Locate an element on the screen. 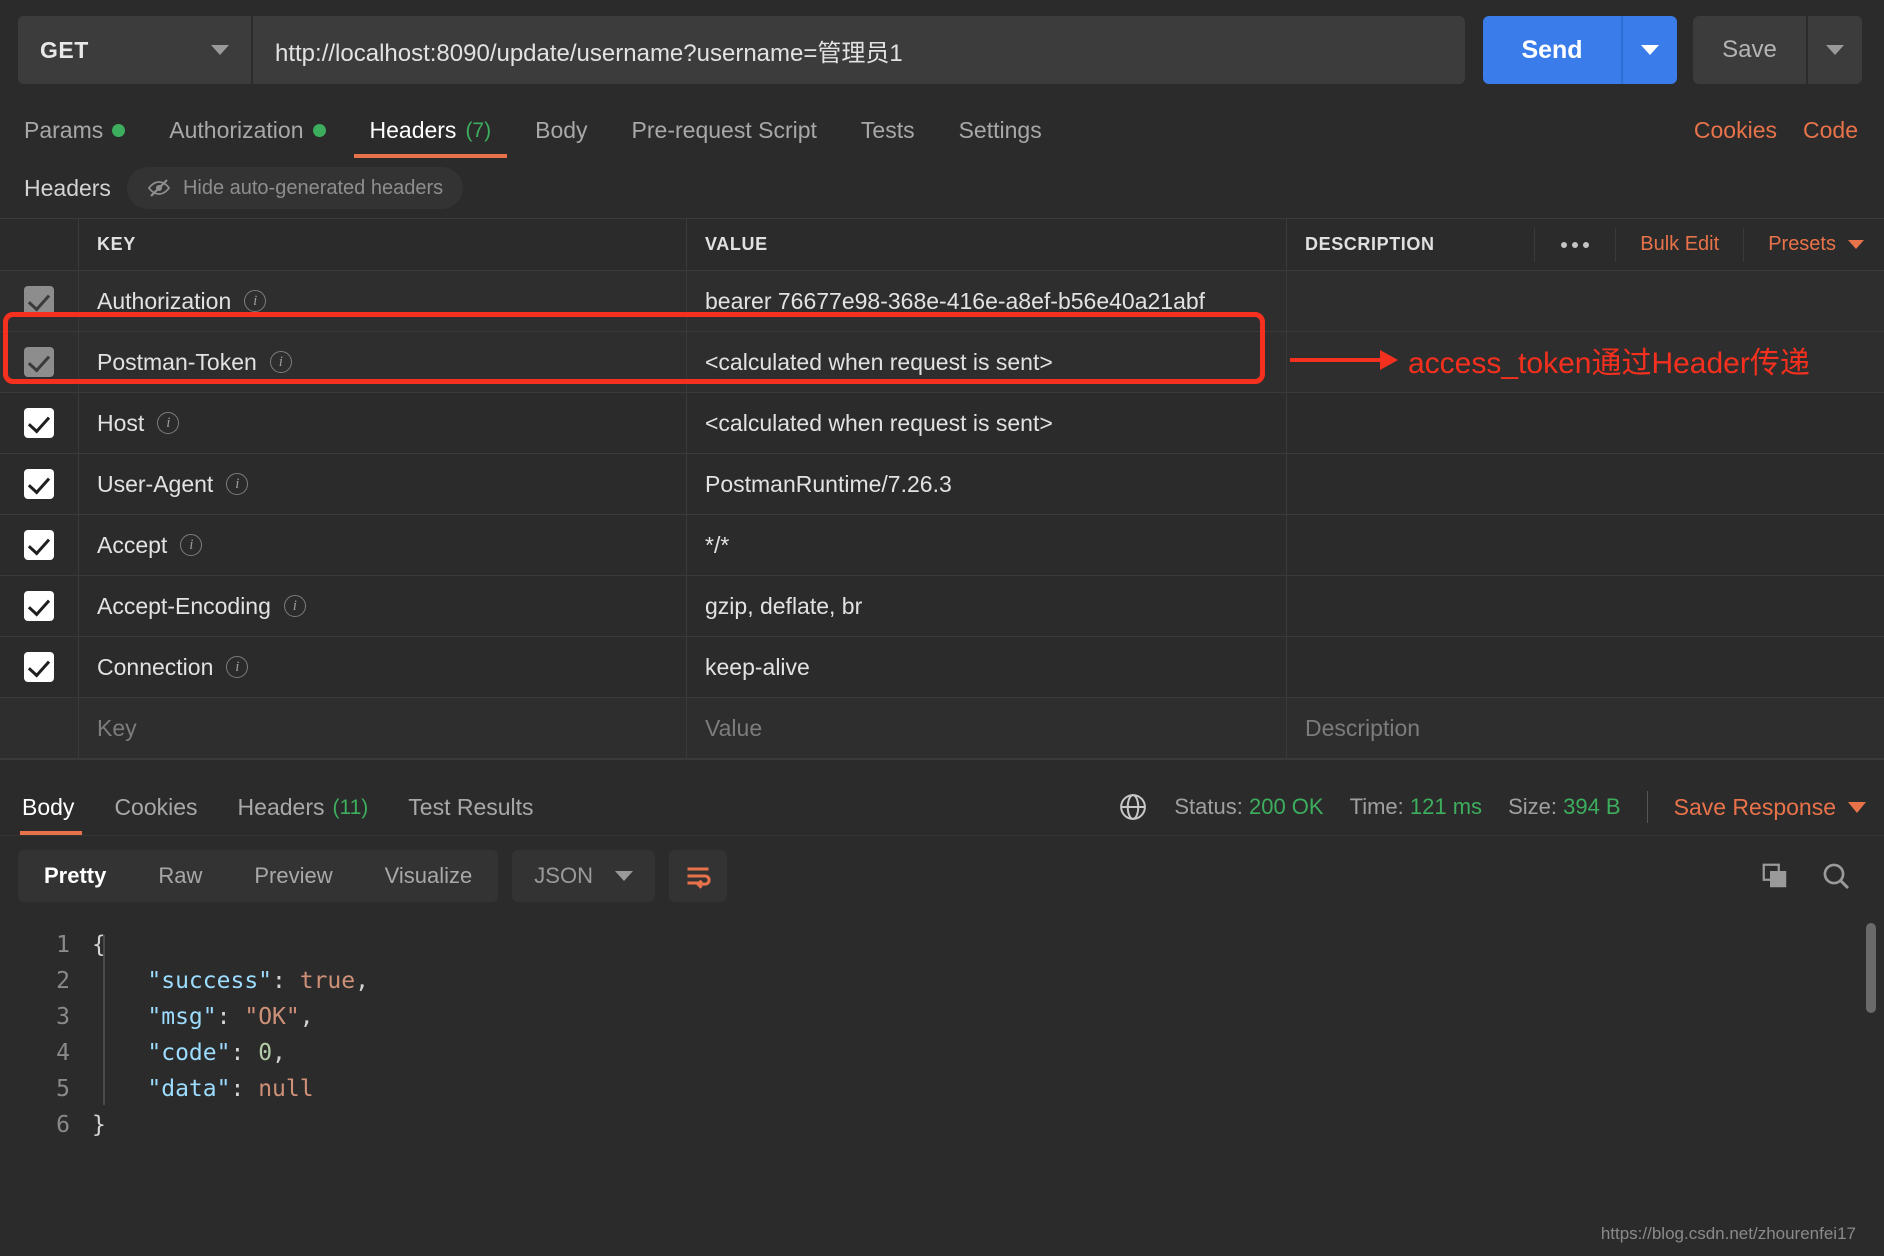 The width and height of the screenshot is (1884, 1256). view-mode-raw: Raw is located at coordinates (180, 876).